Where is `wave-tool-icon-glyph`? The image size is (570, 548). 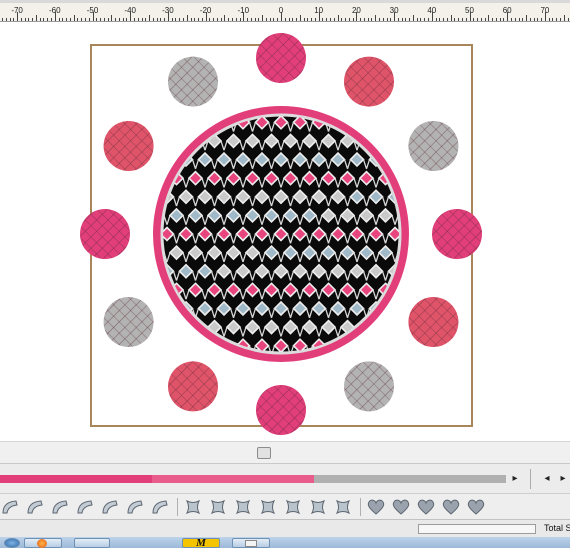 wave-tool-icon-glyph is located at coordinates (60, 507).